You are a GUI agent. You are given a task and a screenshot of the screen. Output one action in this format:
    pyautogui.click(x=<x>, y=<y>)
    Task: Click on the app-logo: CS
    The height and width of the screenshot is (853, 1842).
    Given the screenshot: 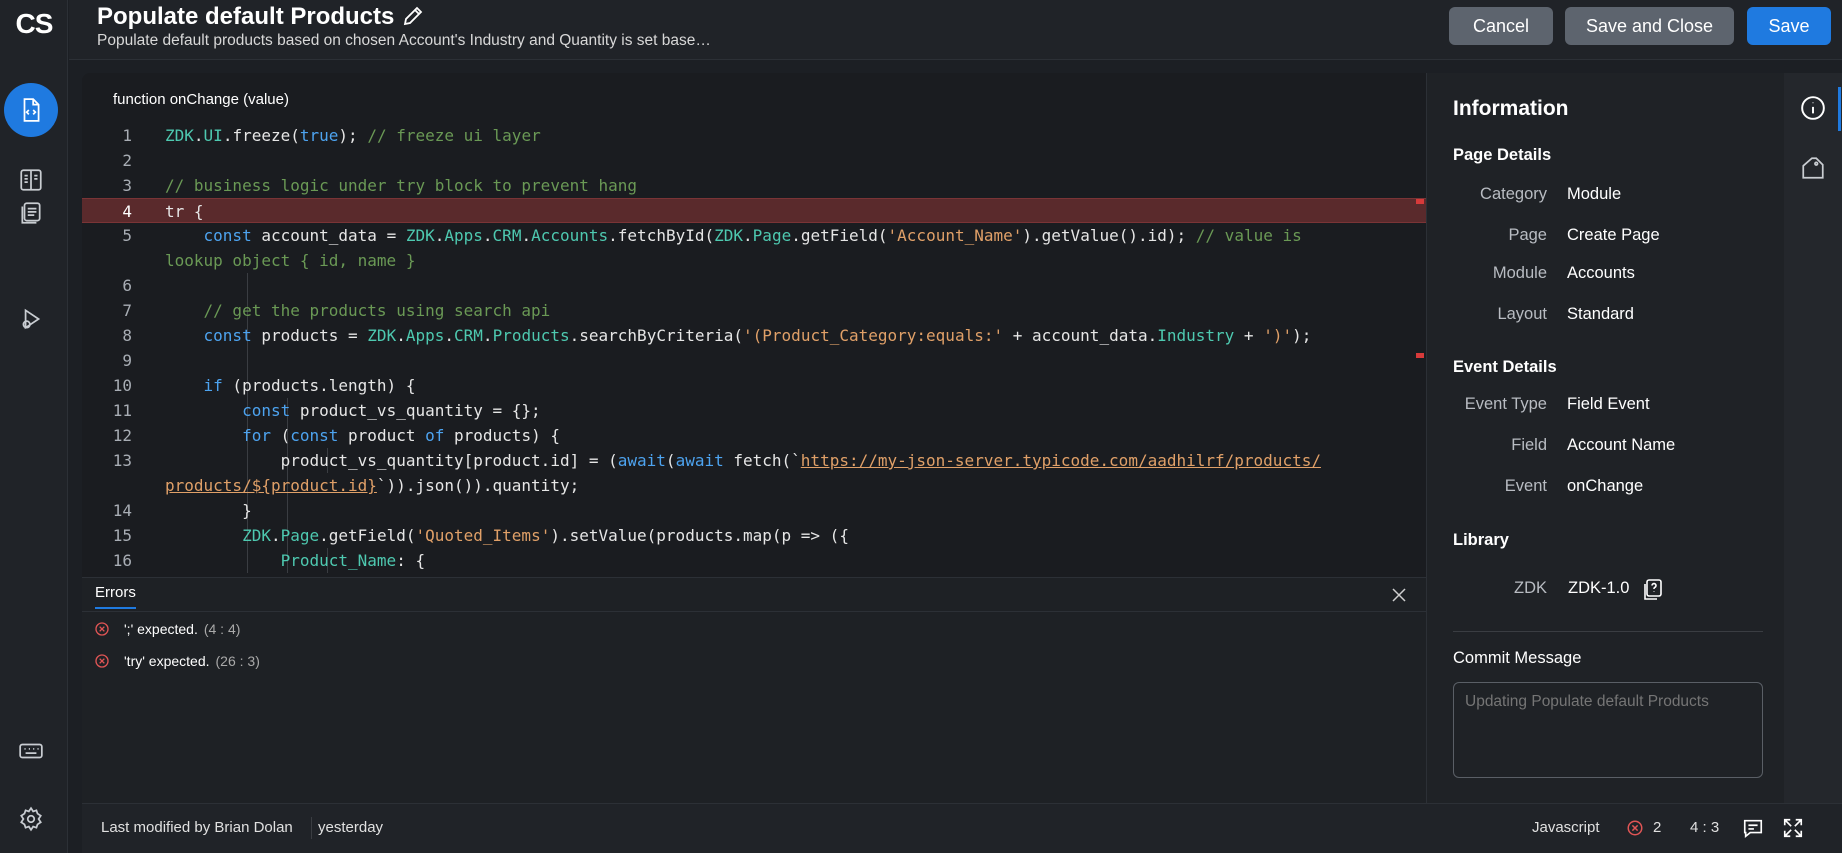 What is the action you would take?
    pyautogui.click(x=34, y=23)
    